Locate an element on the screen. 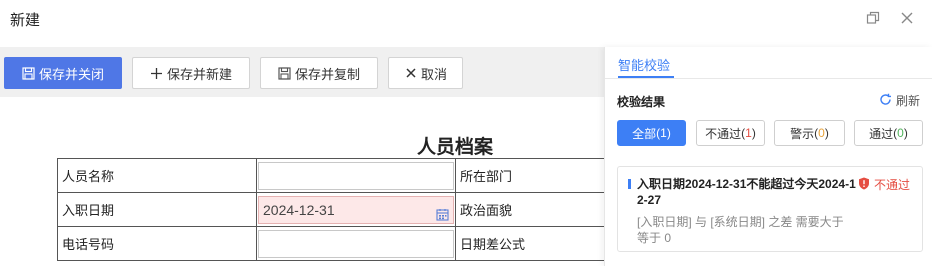 The image size is (932, 266). filter-all: 全部(1) is located at coordinates (651, 133).